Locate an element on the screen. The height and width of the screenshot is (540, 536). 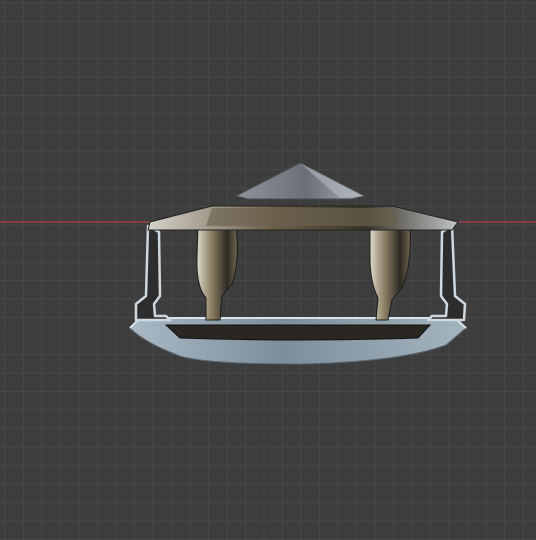
model-tray is located at coordinates (298, 332).